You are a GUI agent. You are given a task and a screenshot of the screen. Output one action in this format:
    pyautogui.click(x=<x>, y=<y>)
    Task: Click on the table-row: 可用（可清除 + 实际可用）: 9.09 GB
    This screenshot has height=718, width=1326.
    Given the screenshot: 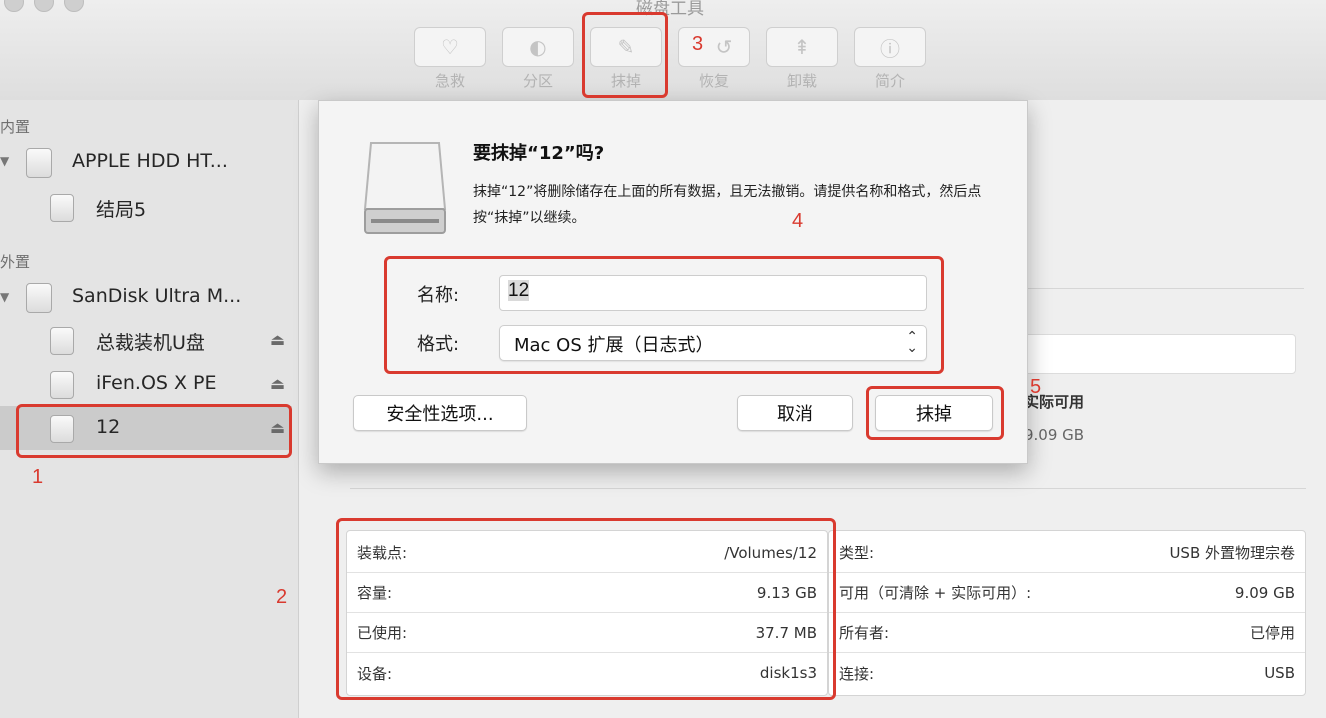 What is the action you would take?
    pyautogui.click(x=1067, y=593)
    